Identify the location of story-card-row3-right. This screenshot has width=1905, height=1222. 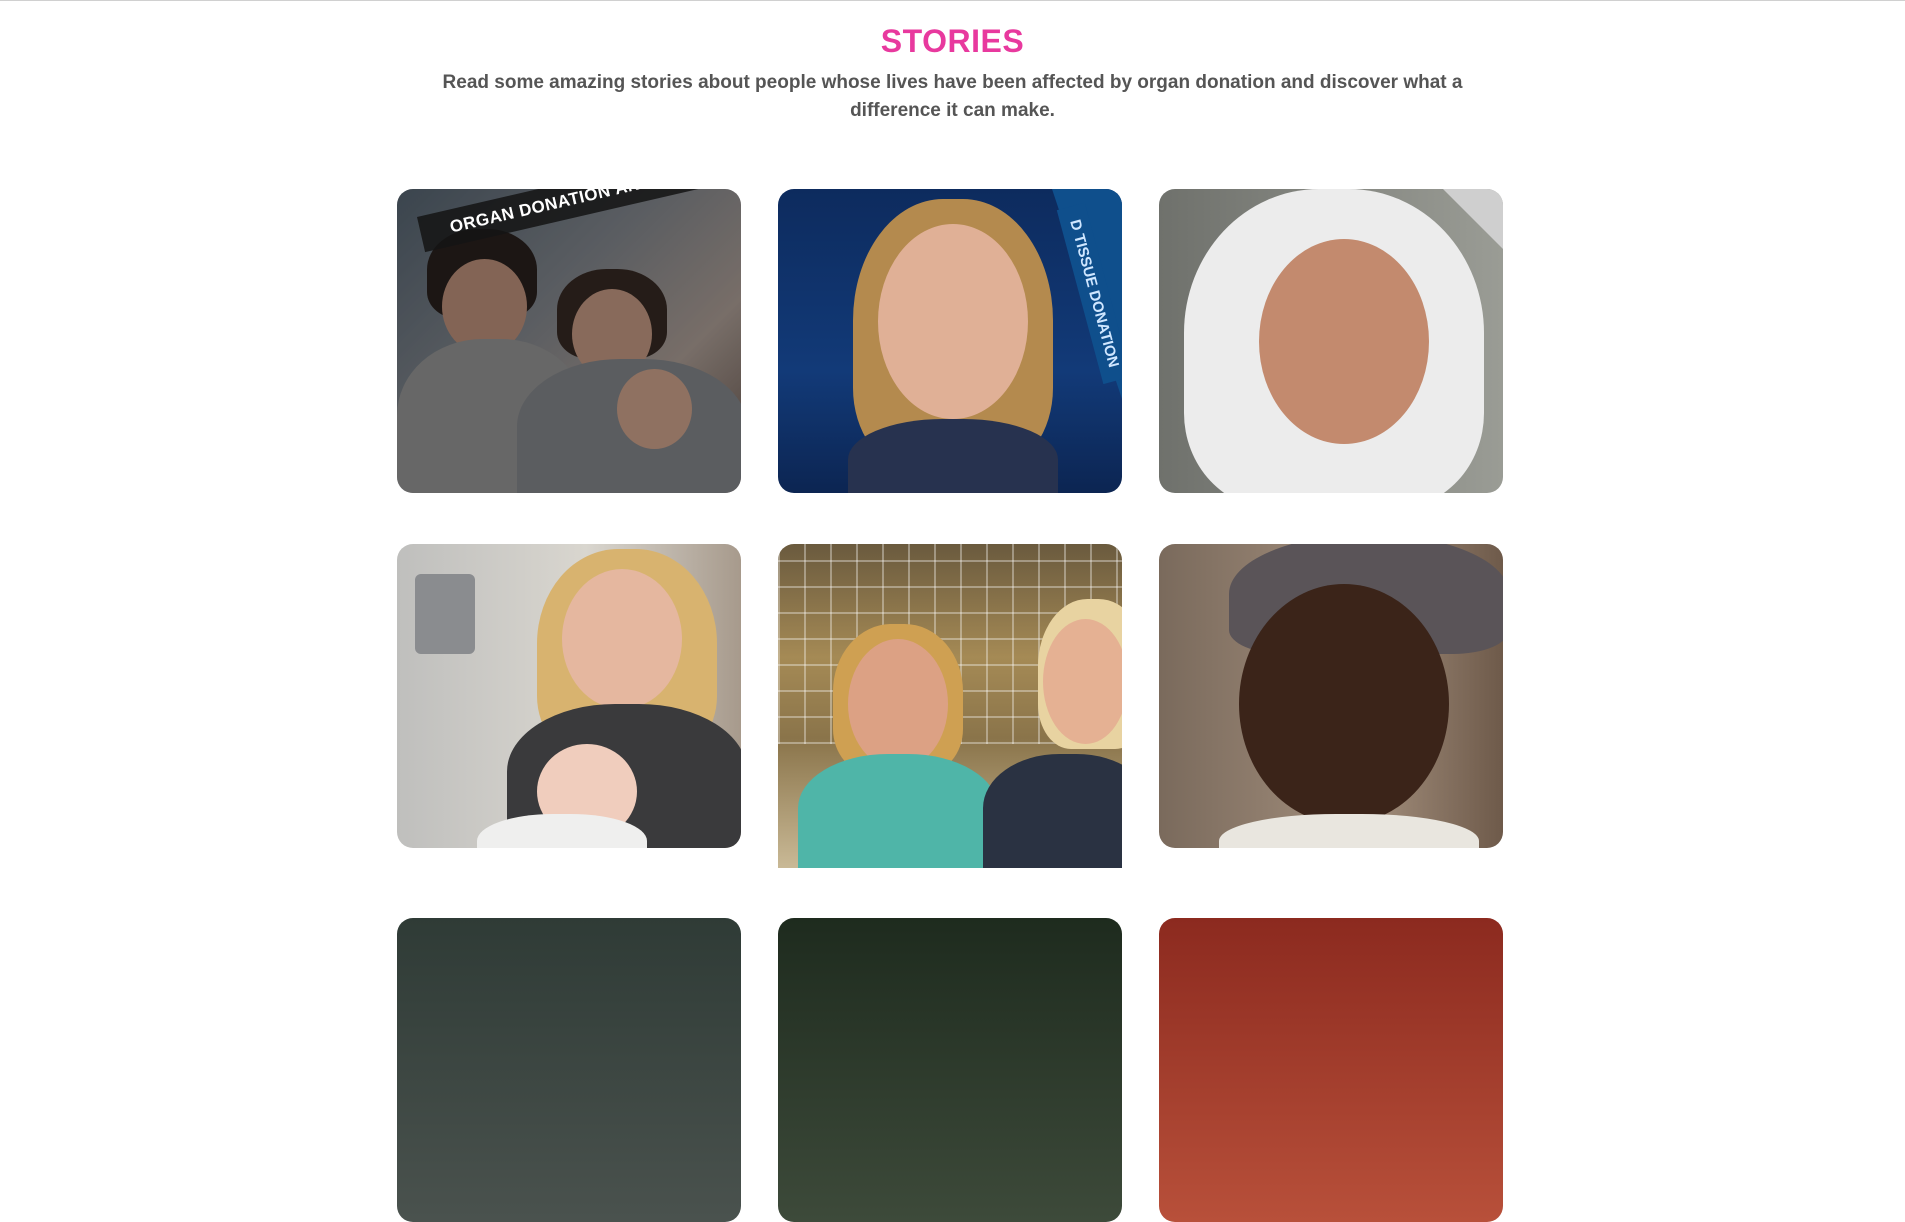
(1331, 1070).